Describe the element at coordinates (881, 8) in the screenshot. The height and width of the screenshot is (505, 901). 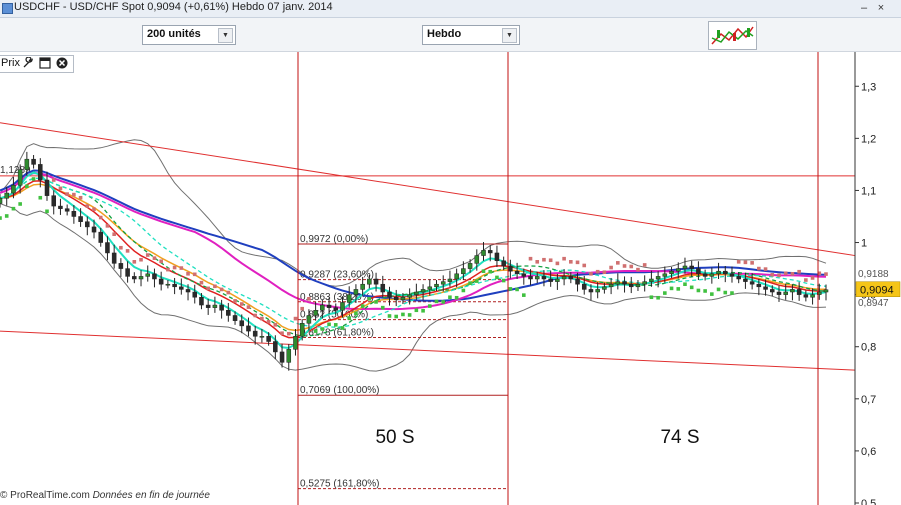
I see `close-window-button: ×` at that location.